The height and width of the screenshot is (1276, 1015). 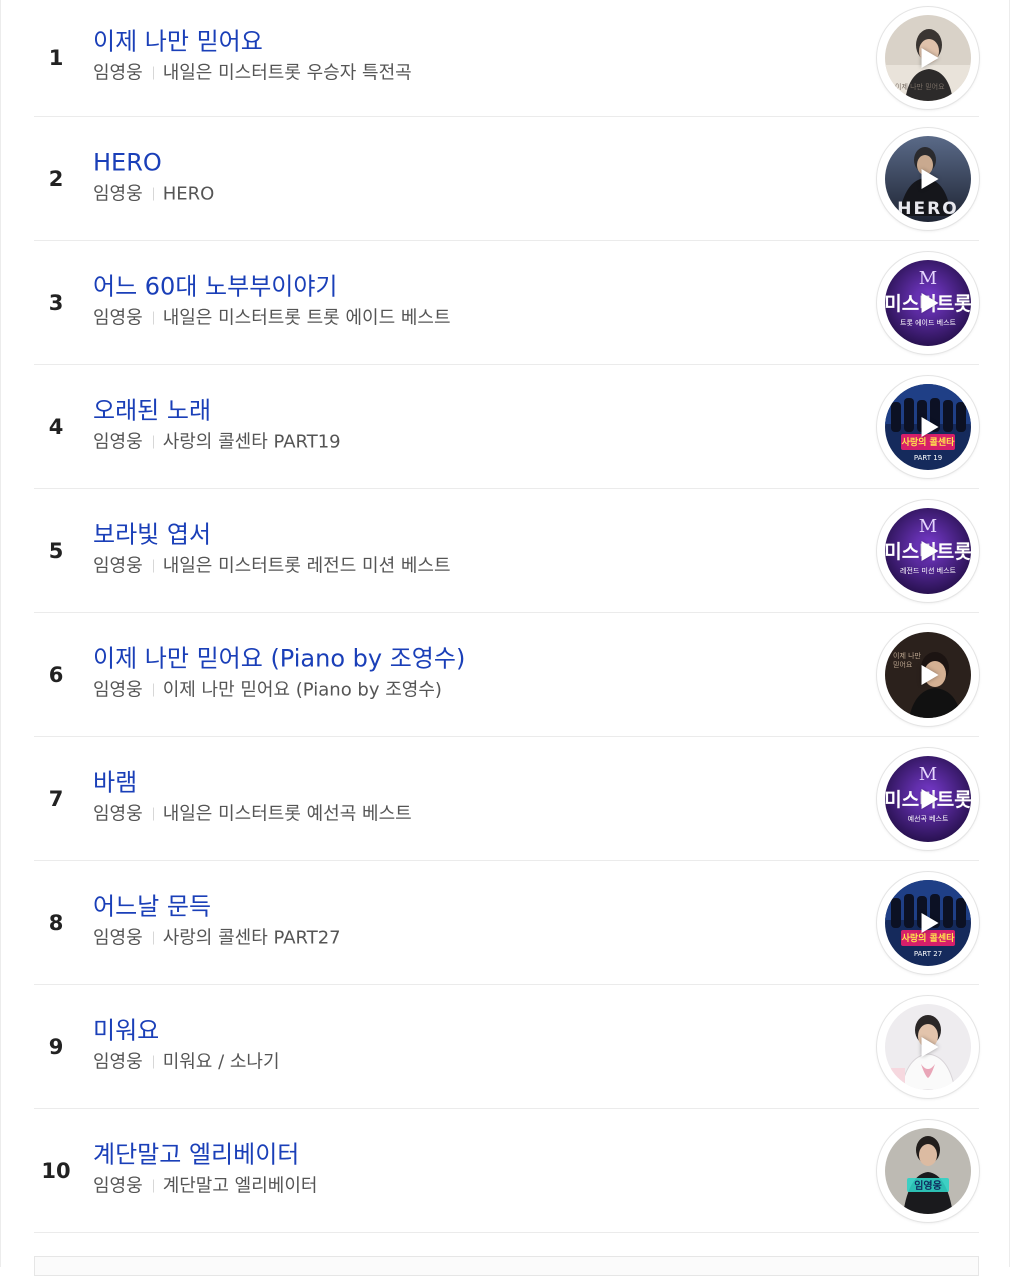 I want to click on album-name: 계단말고 엘리베이터, so click(x=240, y=1186).